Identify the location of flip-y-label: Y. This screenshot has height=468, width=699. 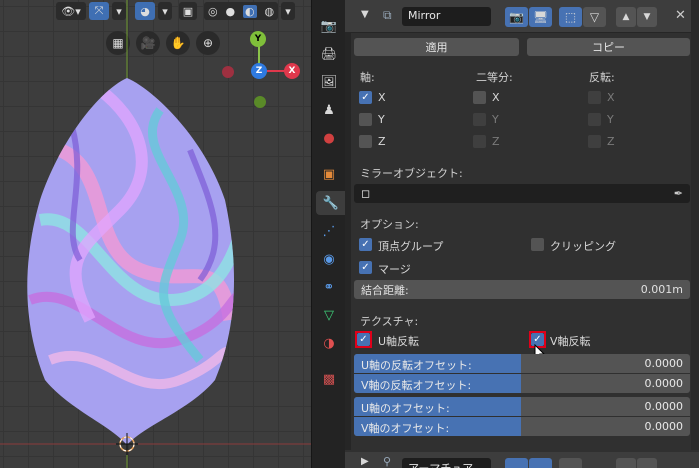
(610, 119).